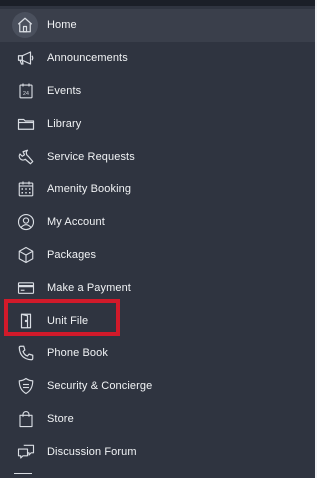 The width and height of the screenshot is (320, 478). What do you see at coordinates (64, 123) in the screenshot?
I see `menu-item-label: Library` at bounding box center [64, 123].